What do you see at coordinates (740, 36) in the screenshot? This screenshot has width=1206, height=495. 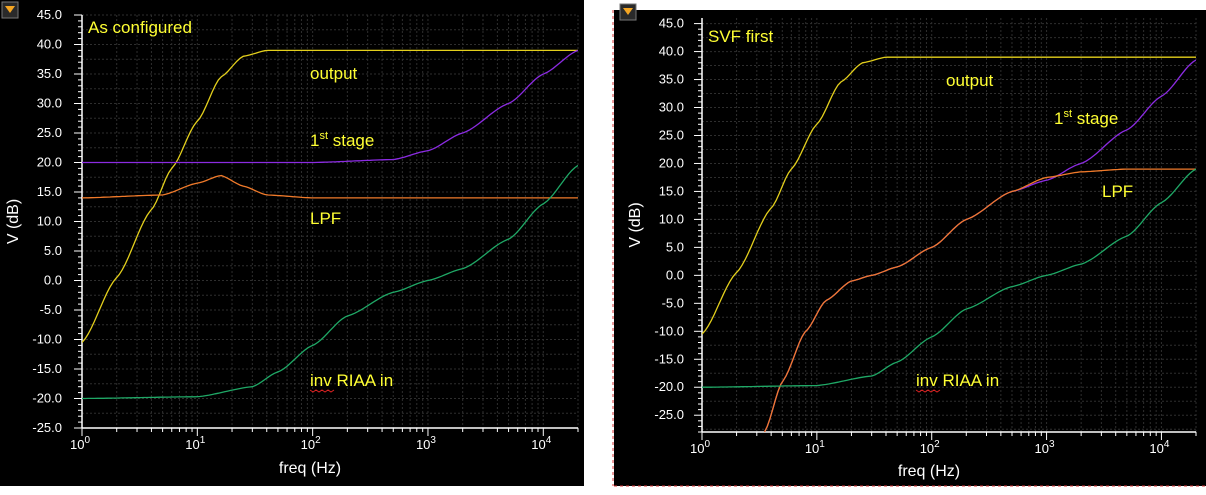 I see `chart-title: SVF first` at bounding box center [740, 36].